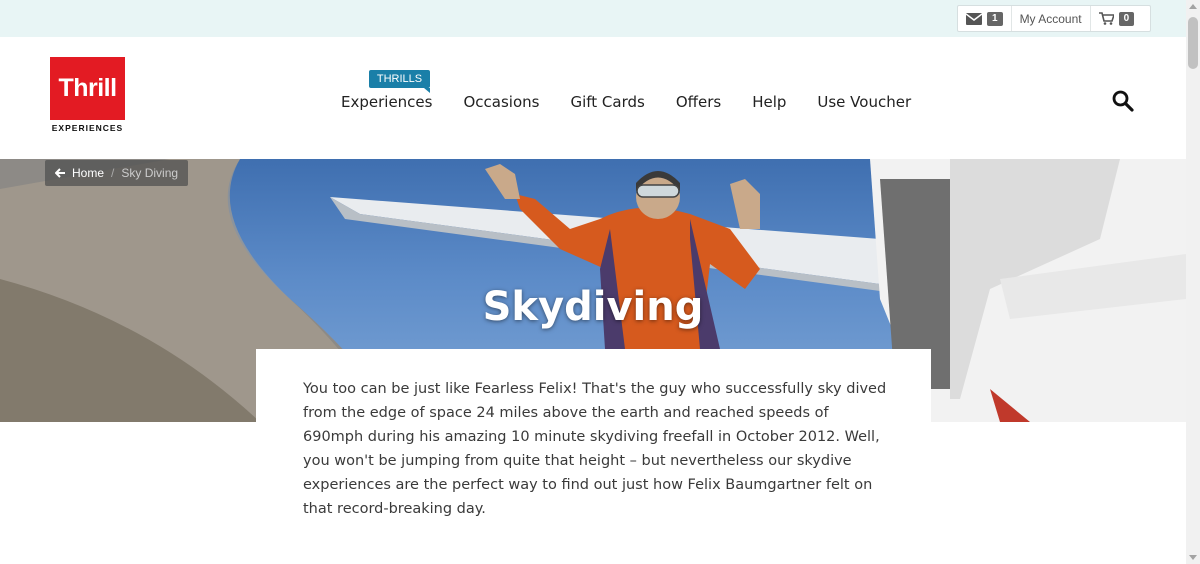 Image resolution: width=1200 pixels, height=564 pixels. Describe the element at coordinates (1123, 101) in the screenshot. I see `search-icon` at that location.